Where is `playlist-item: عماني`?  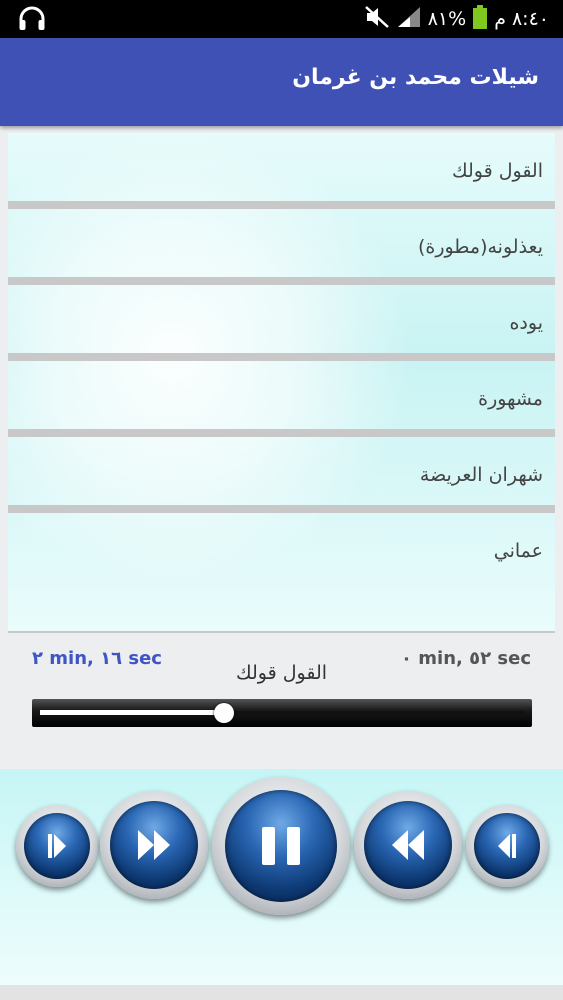
playlist-item: عماني is located at coordinates (281, 552).